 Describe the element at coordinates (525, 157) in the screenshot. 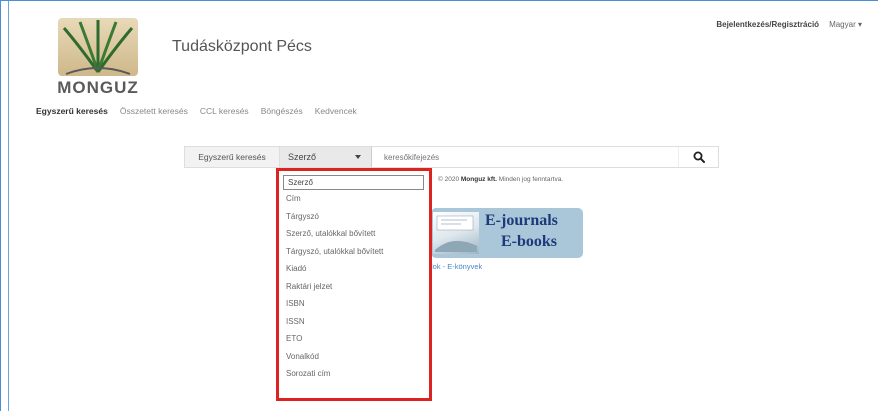

I see `search-input` at that location.